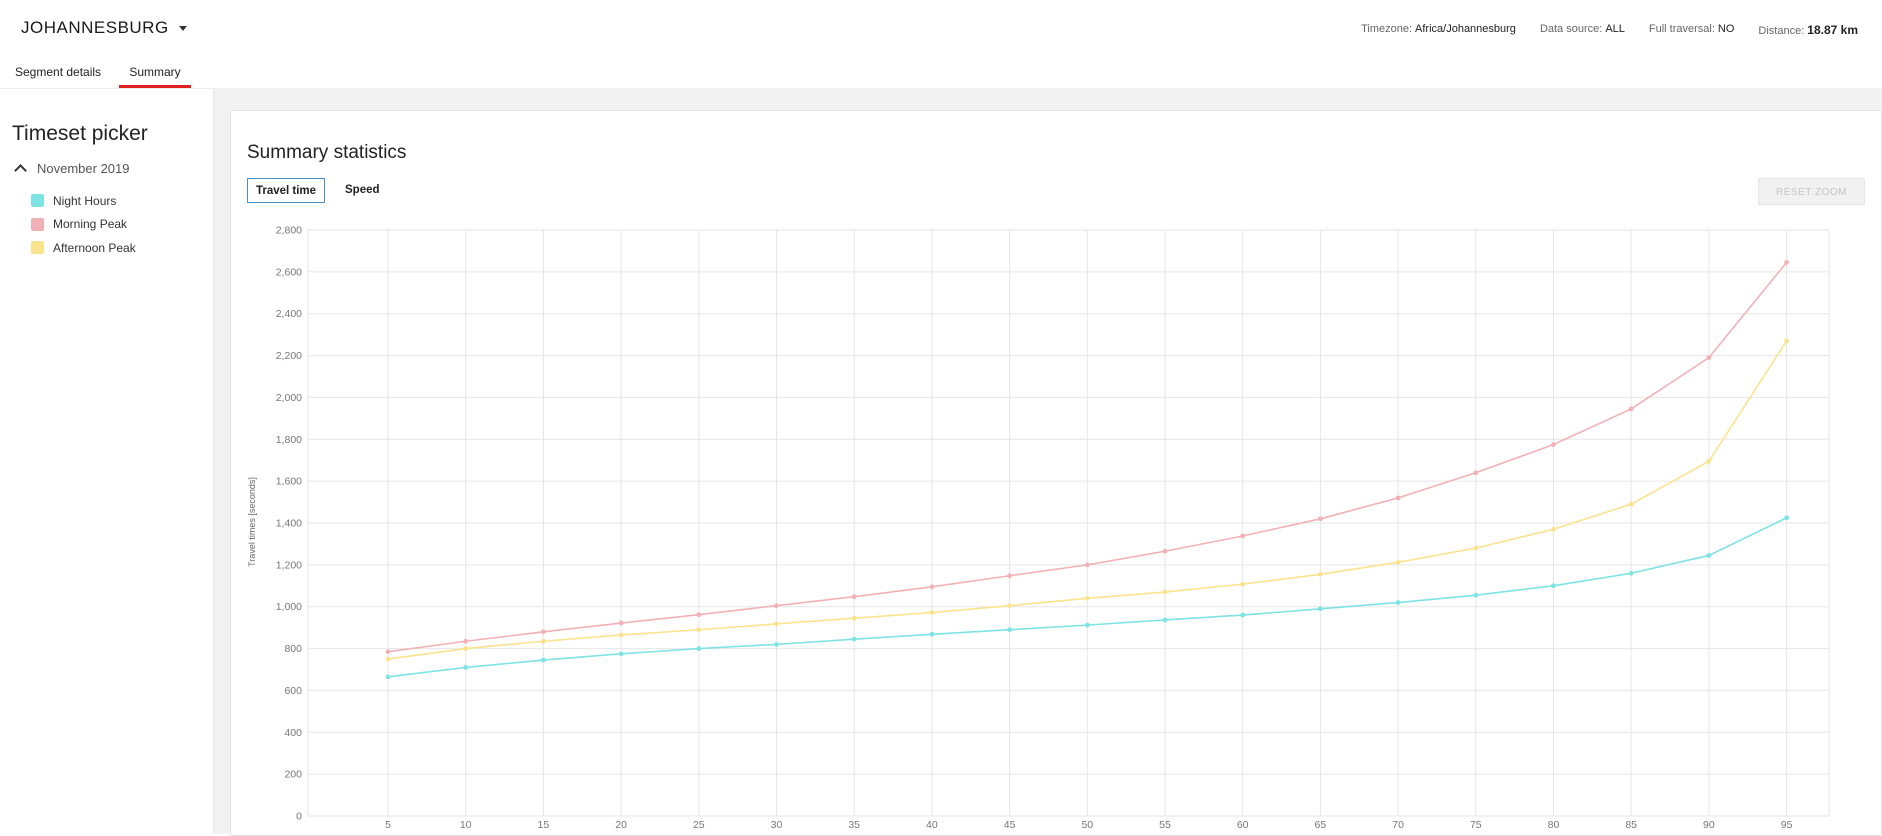 The height and width of the screenshot is (836, 1882). What do you see at coordinates (1243, 825) in the screenshot?
I see `x-tick-label: 60` at bounding box center [1243, 825].